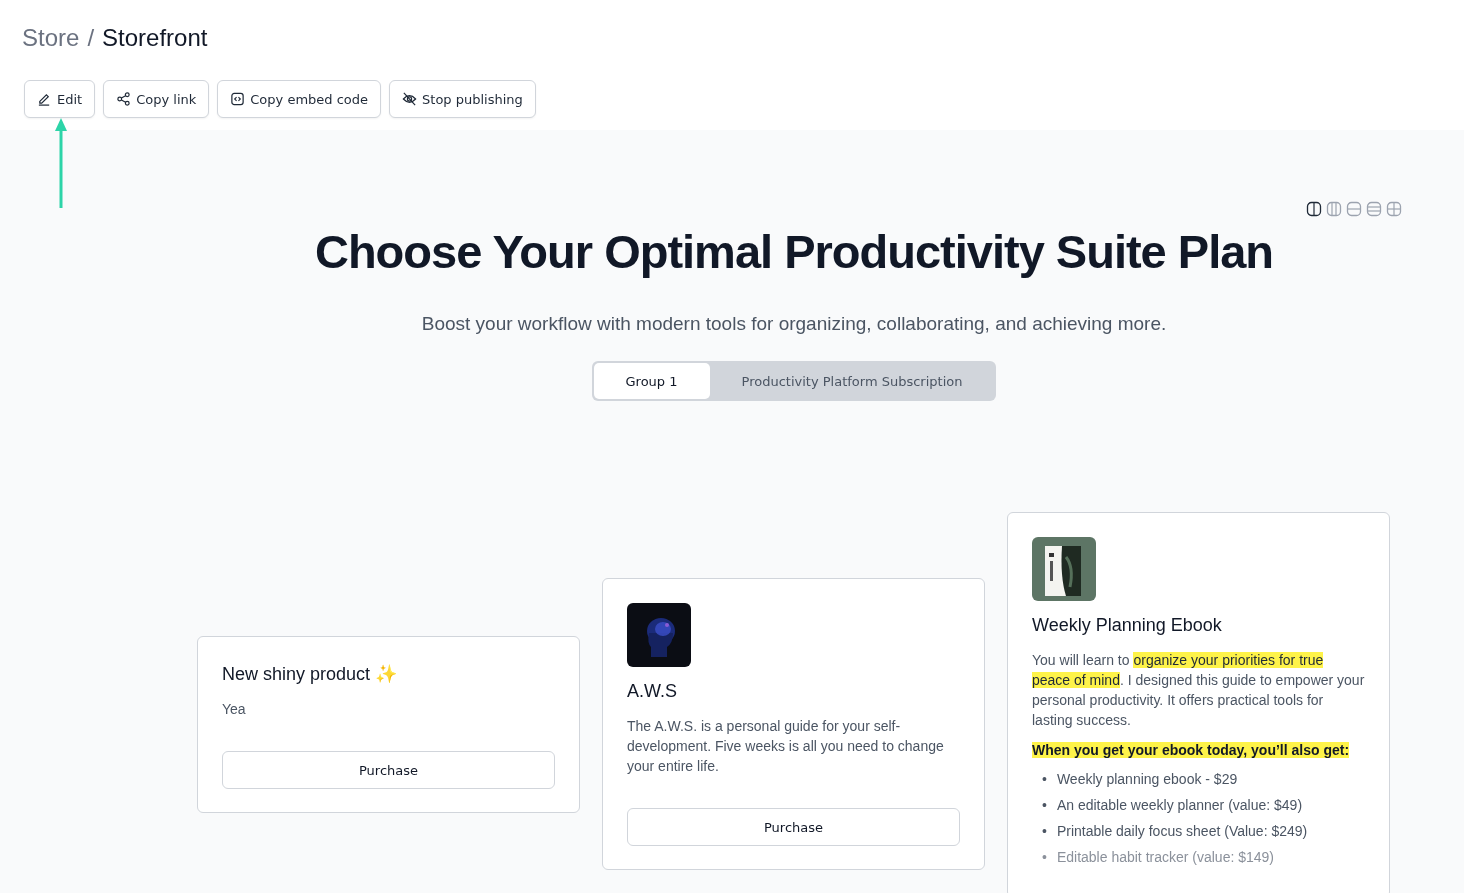 The image size is (1464, 893). Describe the element at coordinates (794, 251) in the screenshot. I see `headline: Choose Your Optimal Productivity Suite Plan` at that location.